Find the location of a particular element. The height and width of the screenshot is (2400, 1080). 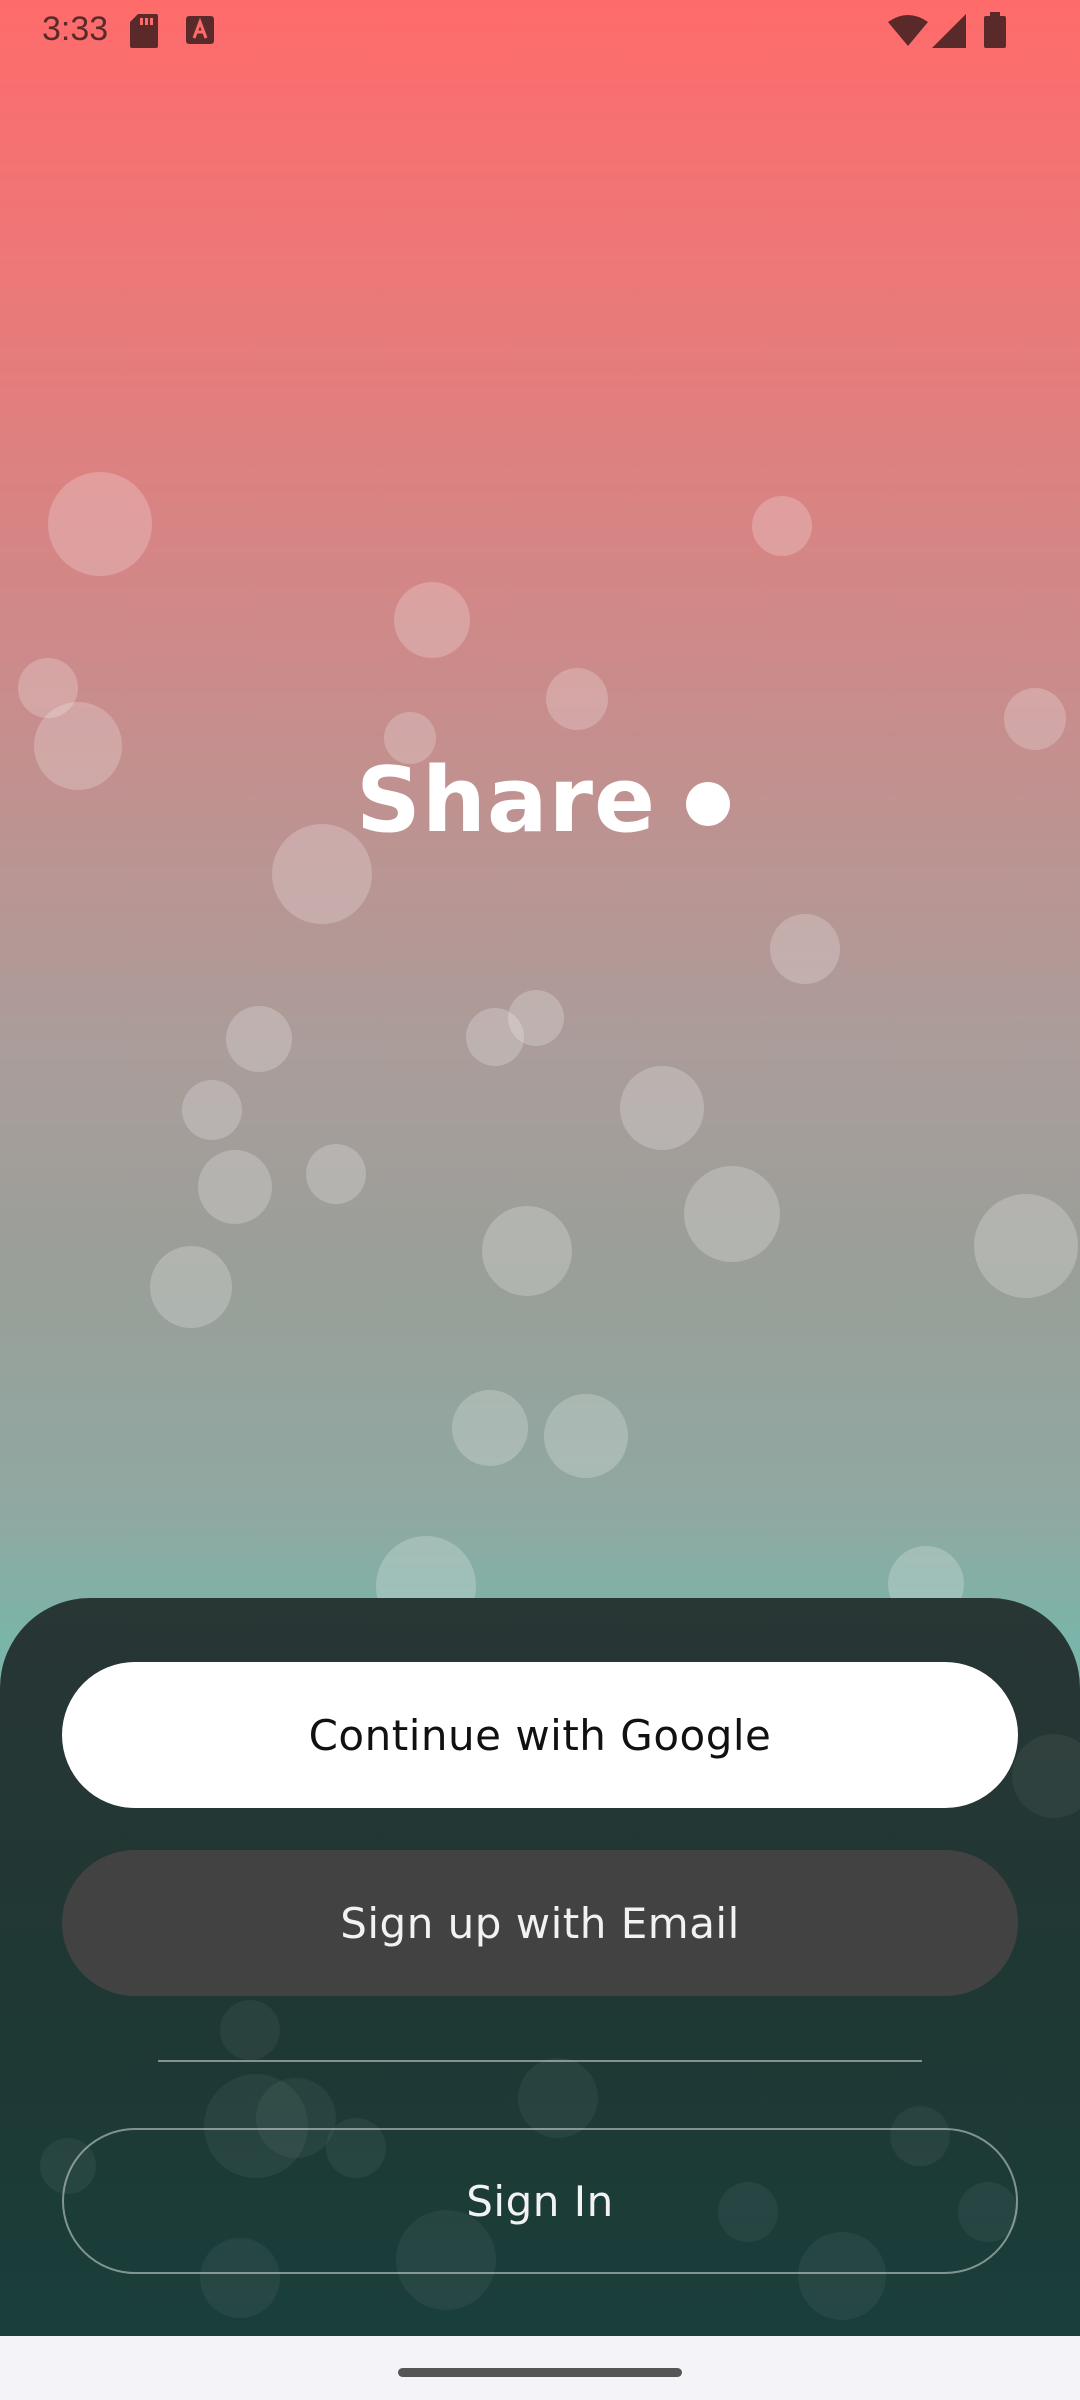

sign-up-with-email-button: Sign up with Email is located at coordinates (540, 1923).